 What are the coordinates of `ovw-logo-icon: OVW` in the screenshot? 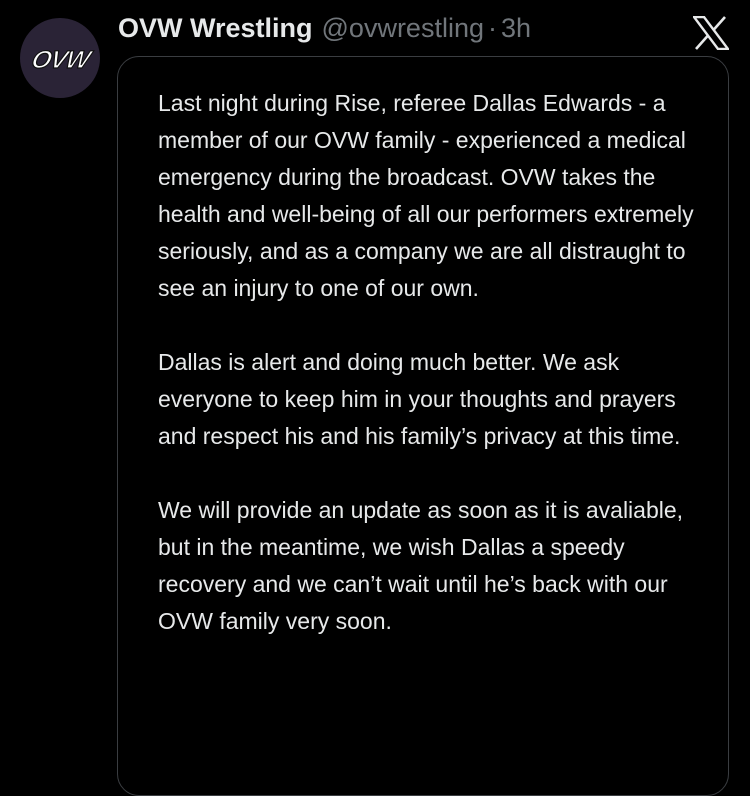 It's located at (62, 60).